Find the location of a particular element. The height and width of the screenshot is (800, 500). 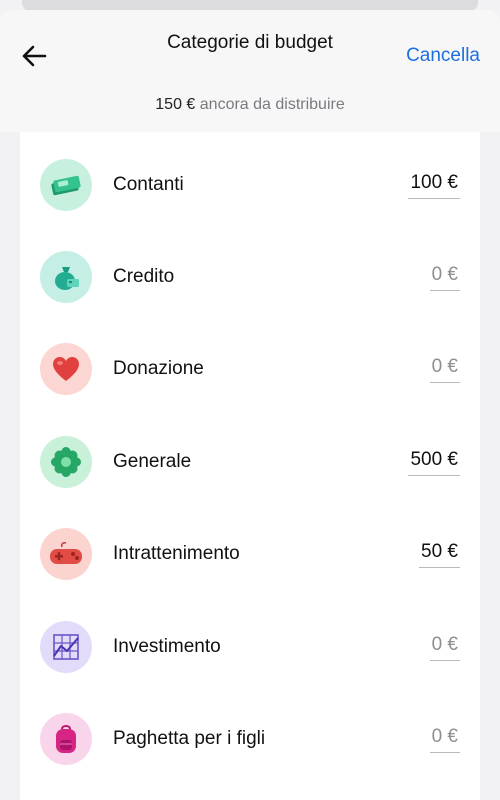

category-label: Credito is located at coordinates (144, 276).